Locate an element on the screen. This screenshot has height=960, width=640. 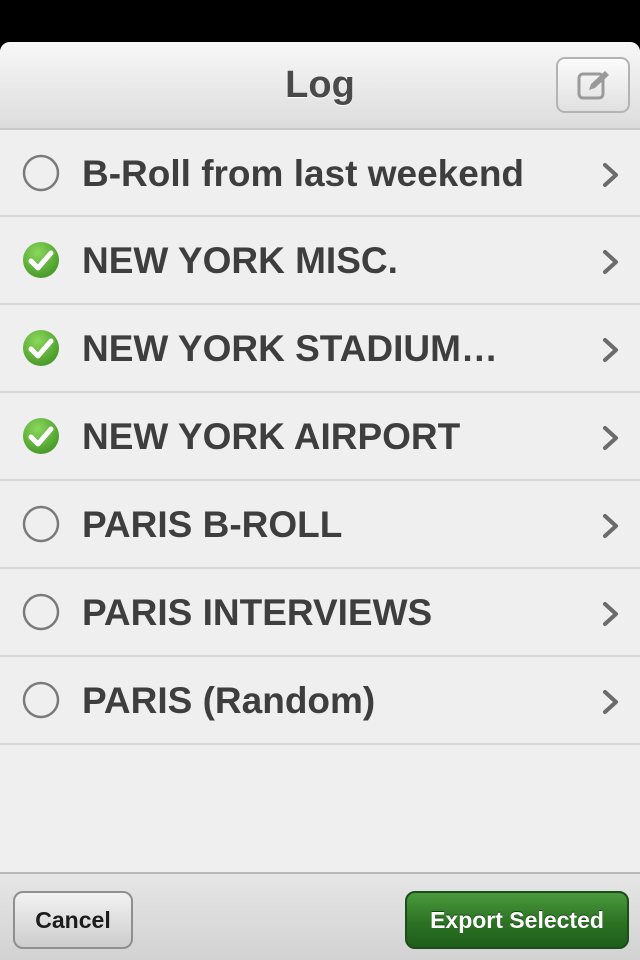
list-item-label: PARIS B-ROLL is located at coordinates (212, 524).